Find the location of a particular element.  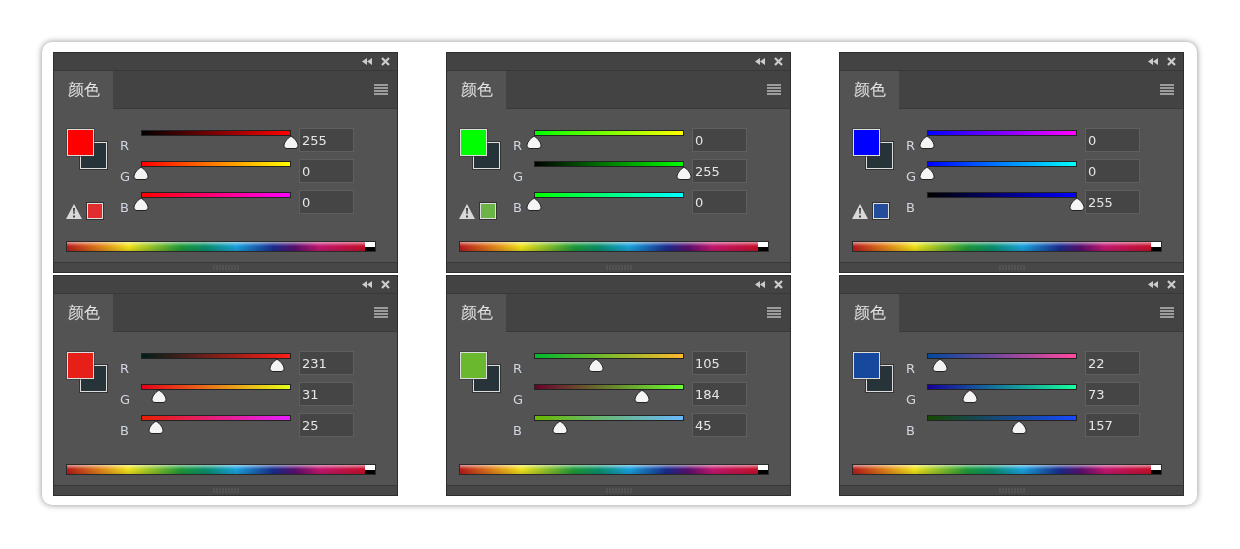

channel-label: R is located at coordinates (911, 369).